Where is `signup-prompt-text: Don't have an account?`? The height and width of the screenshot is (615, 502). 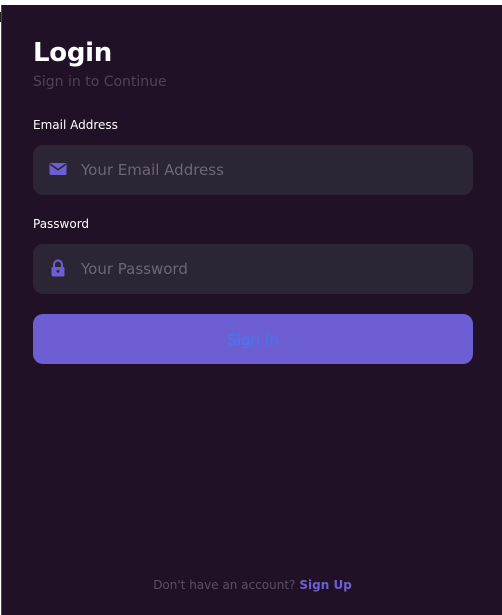 signup-prompt-text: Don't have an account? is located at coordinates (224, 585).